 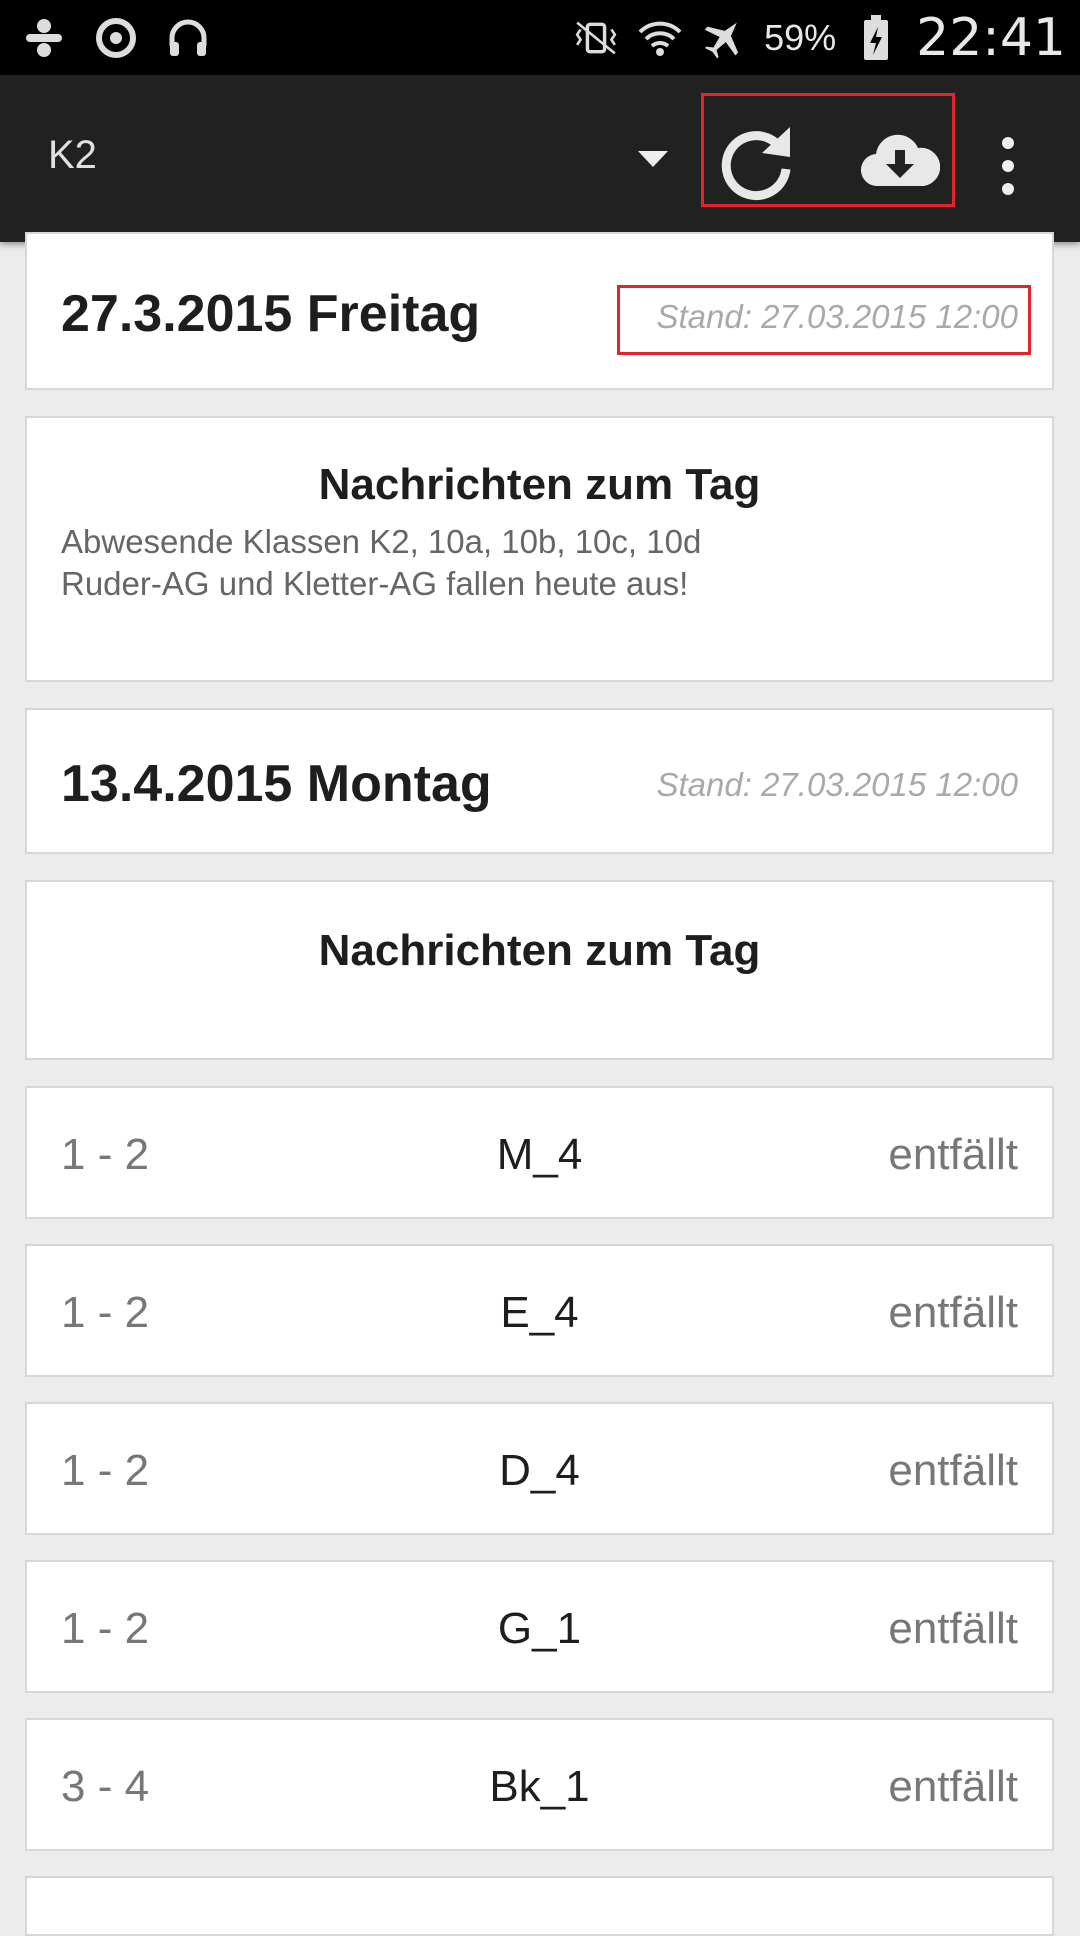 What do you see at coordinates (381, 541) in the screenshot?
I see `message-line: Abwesende Klassen K2, 10a, 10b, 10c, 10d` at bounding box center [381, 541].